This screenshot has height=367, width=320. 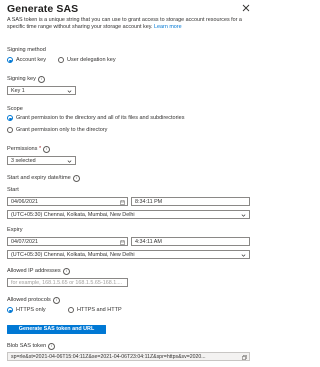 What do you see at coordinates (91, 60) in the screenshot?
I see `radio-label: User delegation key` at bounding box center [91, 60].